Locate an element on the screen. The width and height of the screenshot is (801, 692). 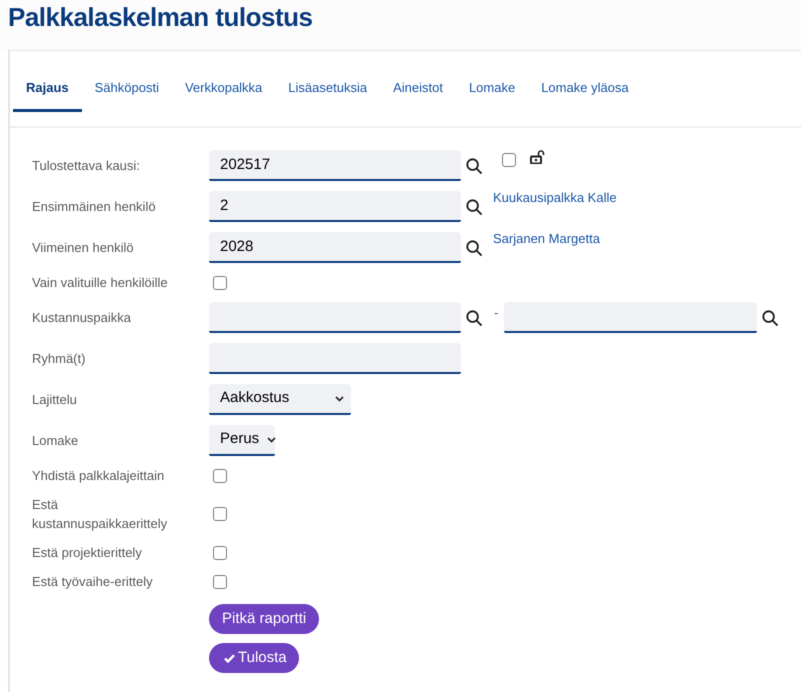
input-field: 202517 is located at coordinates (335, 165).